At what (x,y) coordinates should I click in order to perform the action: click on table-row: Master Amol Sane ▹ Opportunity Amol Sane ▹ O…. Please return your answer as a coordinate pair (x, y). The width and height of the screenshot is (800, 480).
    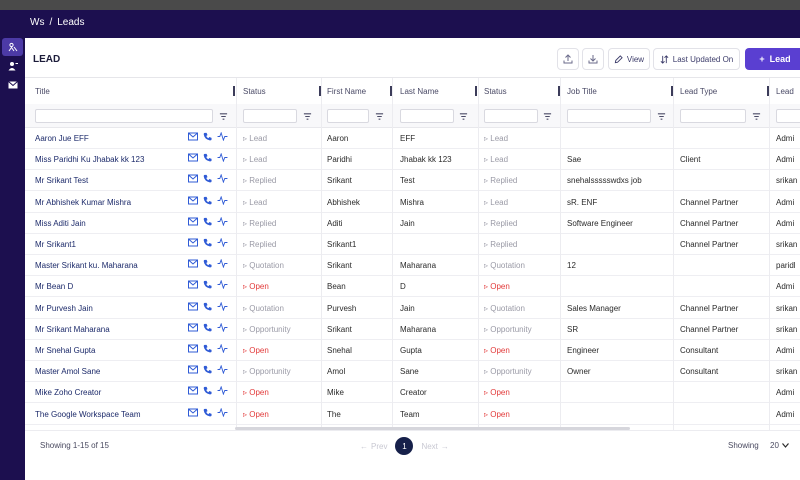
    Looking at the image, I should click on (412, 372).